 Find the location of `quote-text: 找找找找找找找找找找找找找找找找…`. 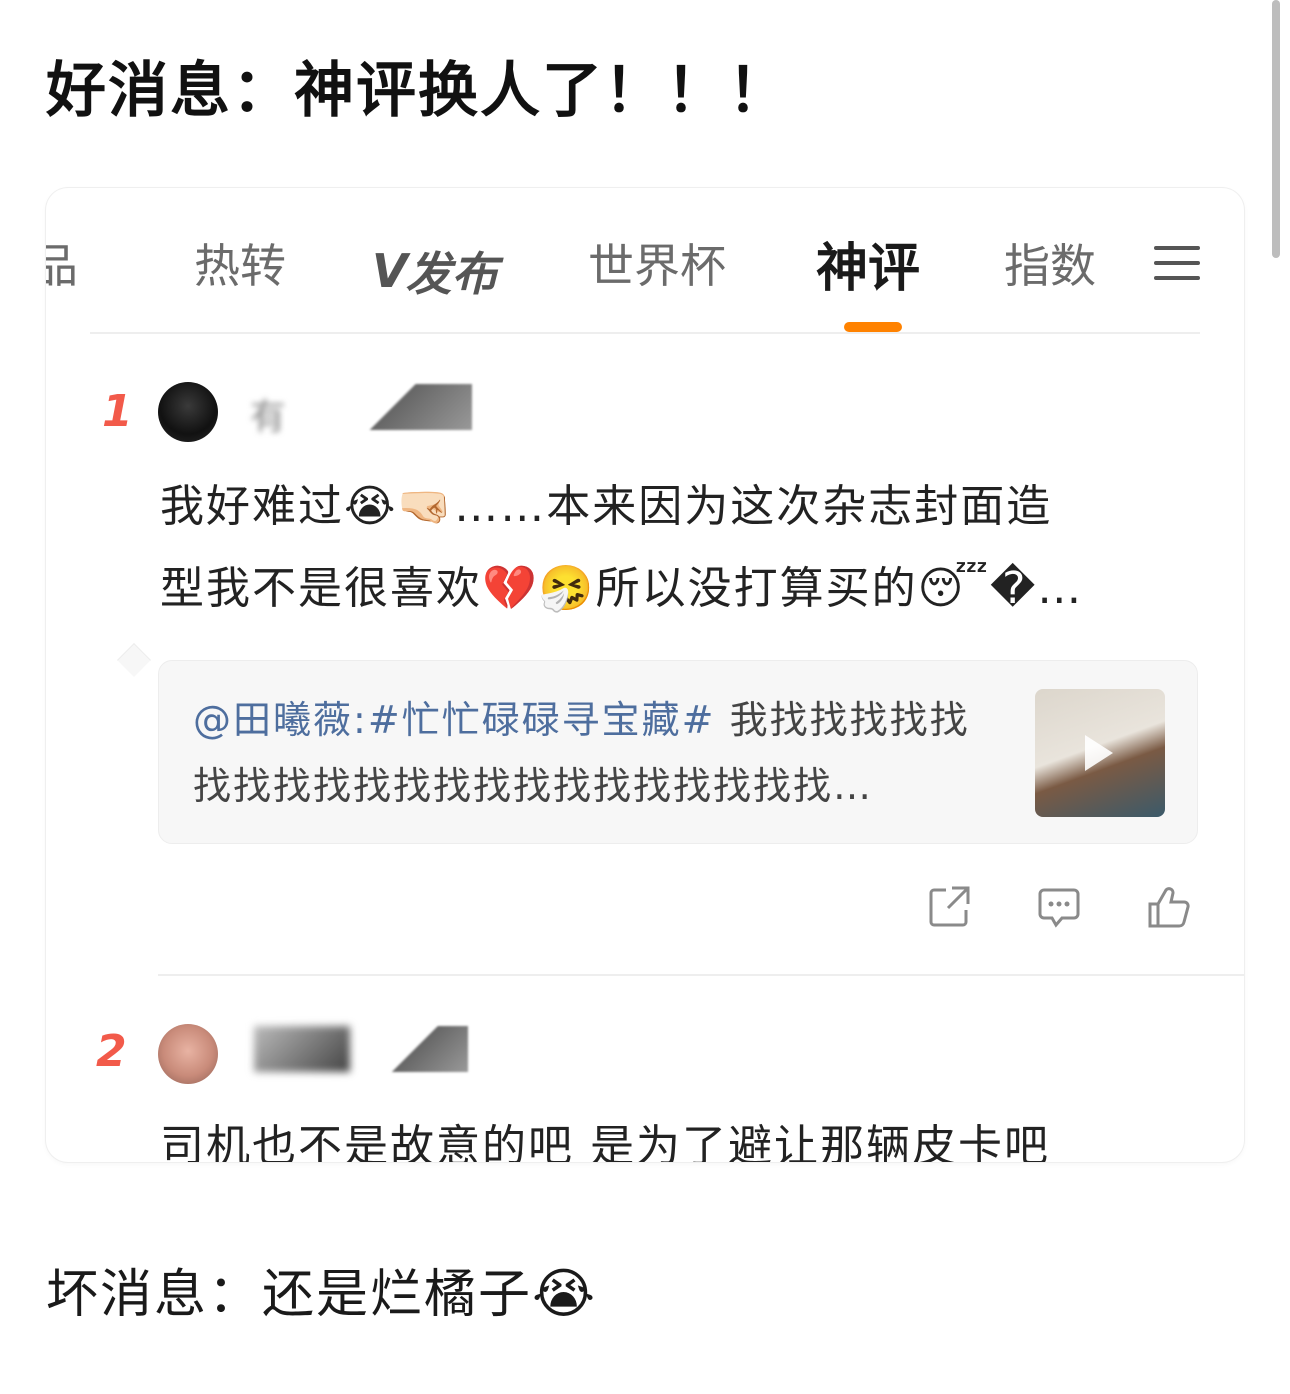

quote-text: 找找找找找找找找找找找找找找找找… is located at coordinates (533, 786).